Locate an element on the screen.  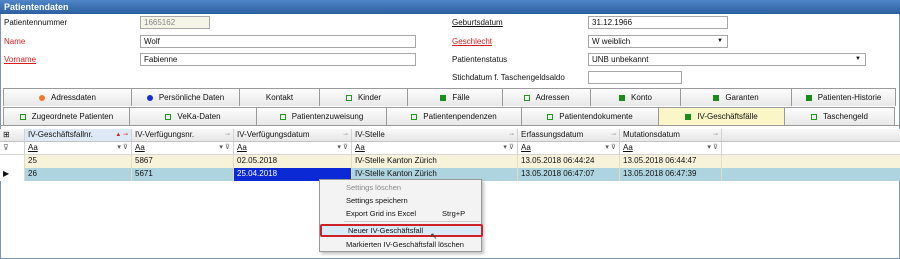
patientenstatus-select: UNB unbekannt ▼ is located at coordinates (727, 59).